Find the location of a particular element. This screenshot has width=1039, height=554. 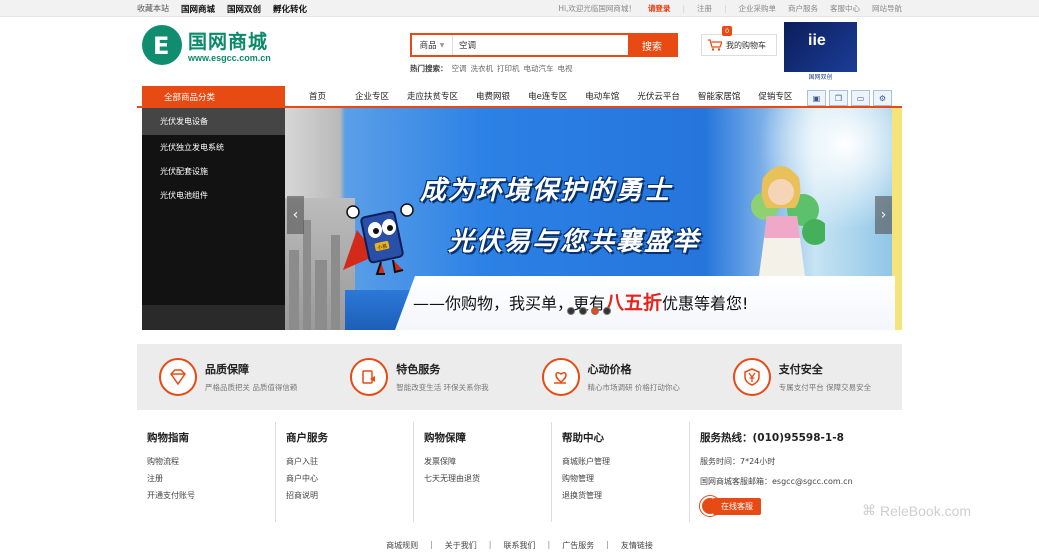

sidebar-footer is located at coordinates (213, 317).